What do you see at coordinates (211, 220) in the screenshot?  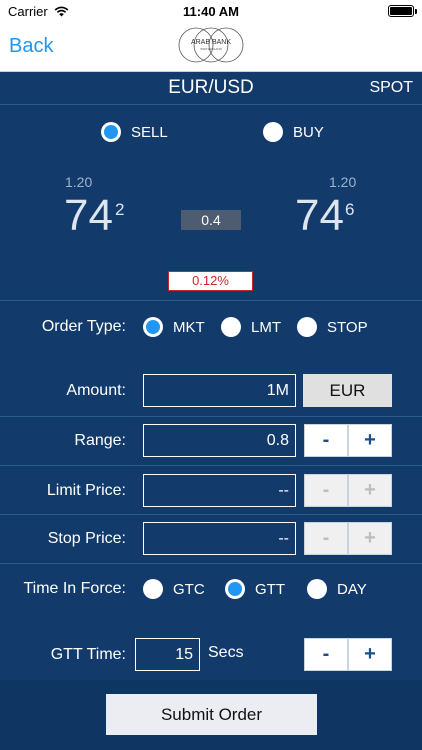 I see `spread-badge: 0.4` at bounding box center [211, 220].